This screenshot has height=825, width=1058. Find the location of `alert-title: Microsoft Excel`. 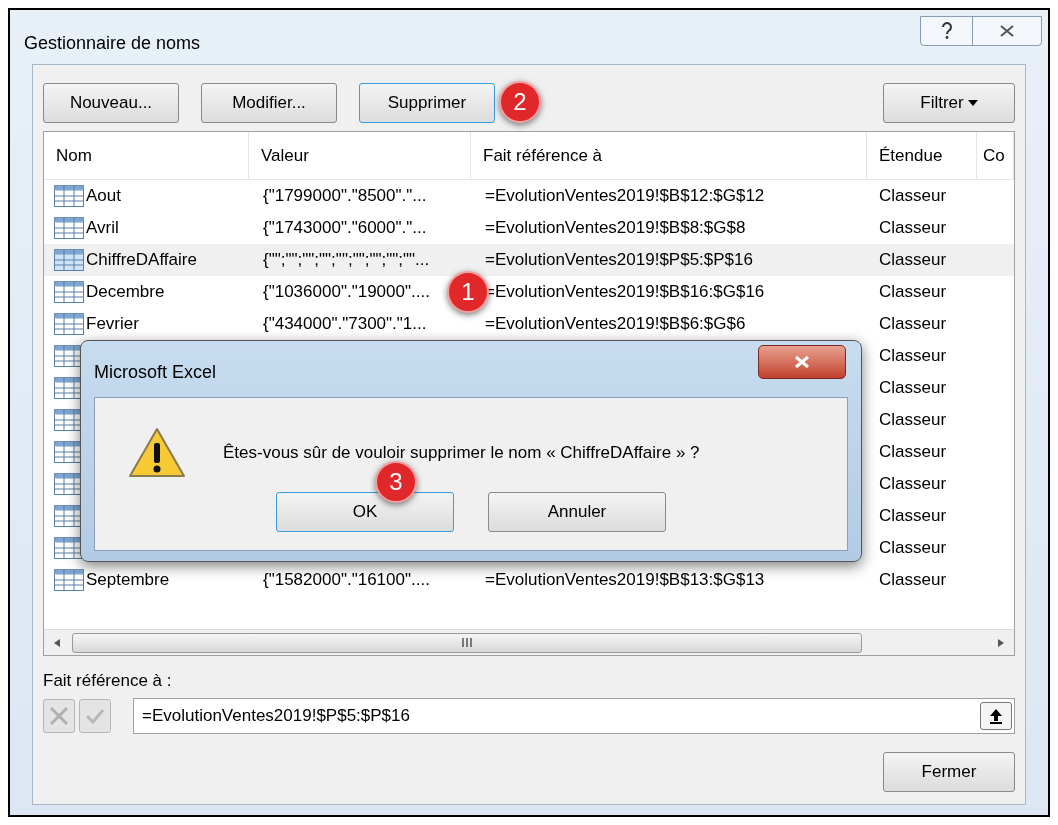

alert-title: Microsoft Excel is located at coordinates (155, 372).